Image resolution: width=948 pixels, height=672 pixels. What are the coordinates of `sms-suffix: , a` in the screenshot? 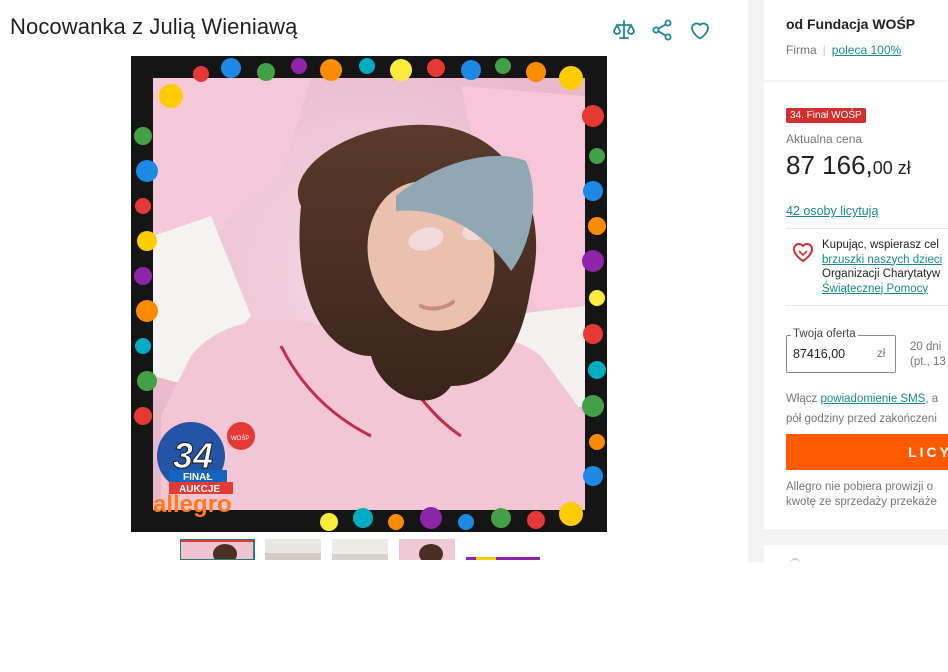 It's located at (932, 399).